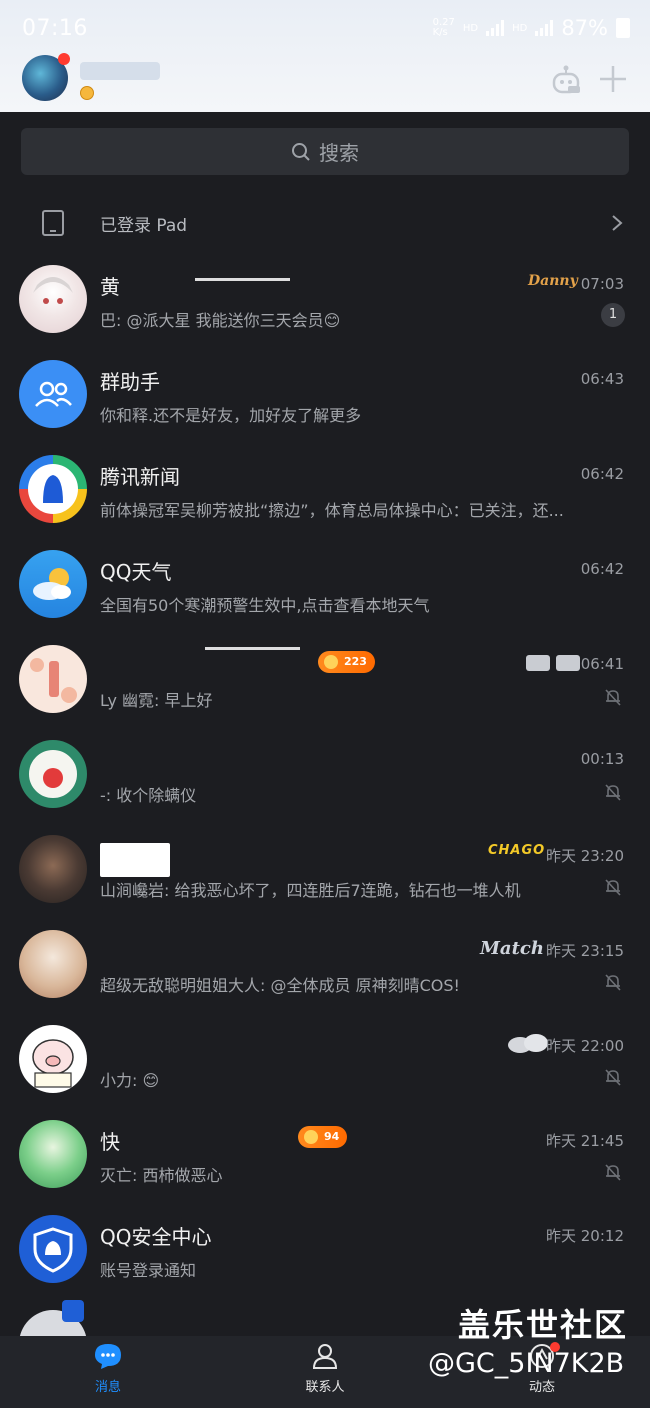  I want to click on conversation-time: 昨天 23:15, so click(585, 951).